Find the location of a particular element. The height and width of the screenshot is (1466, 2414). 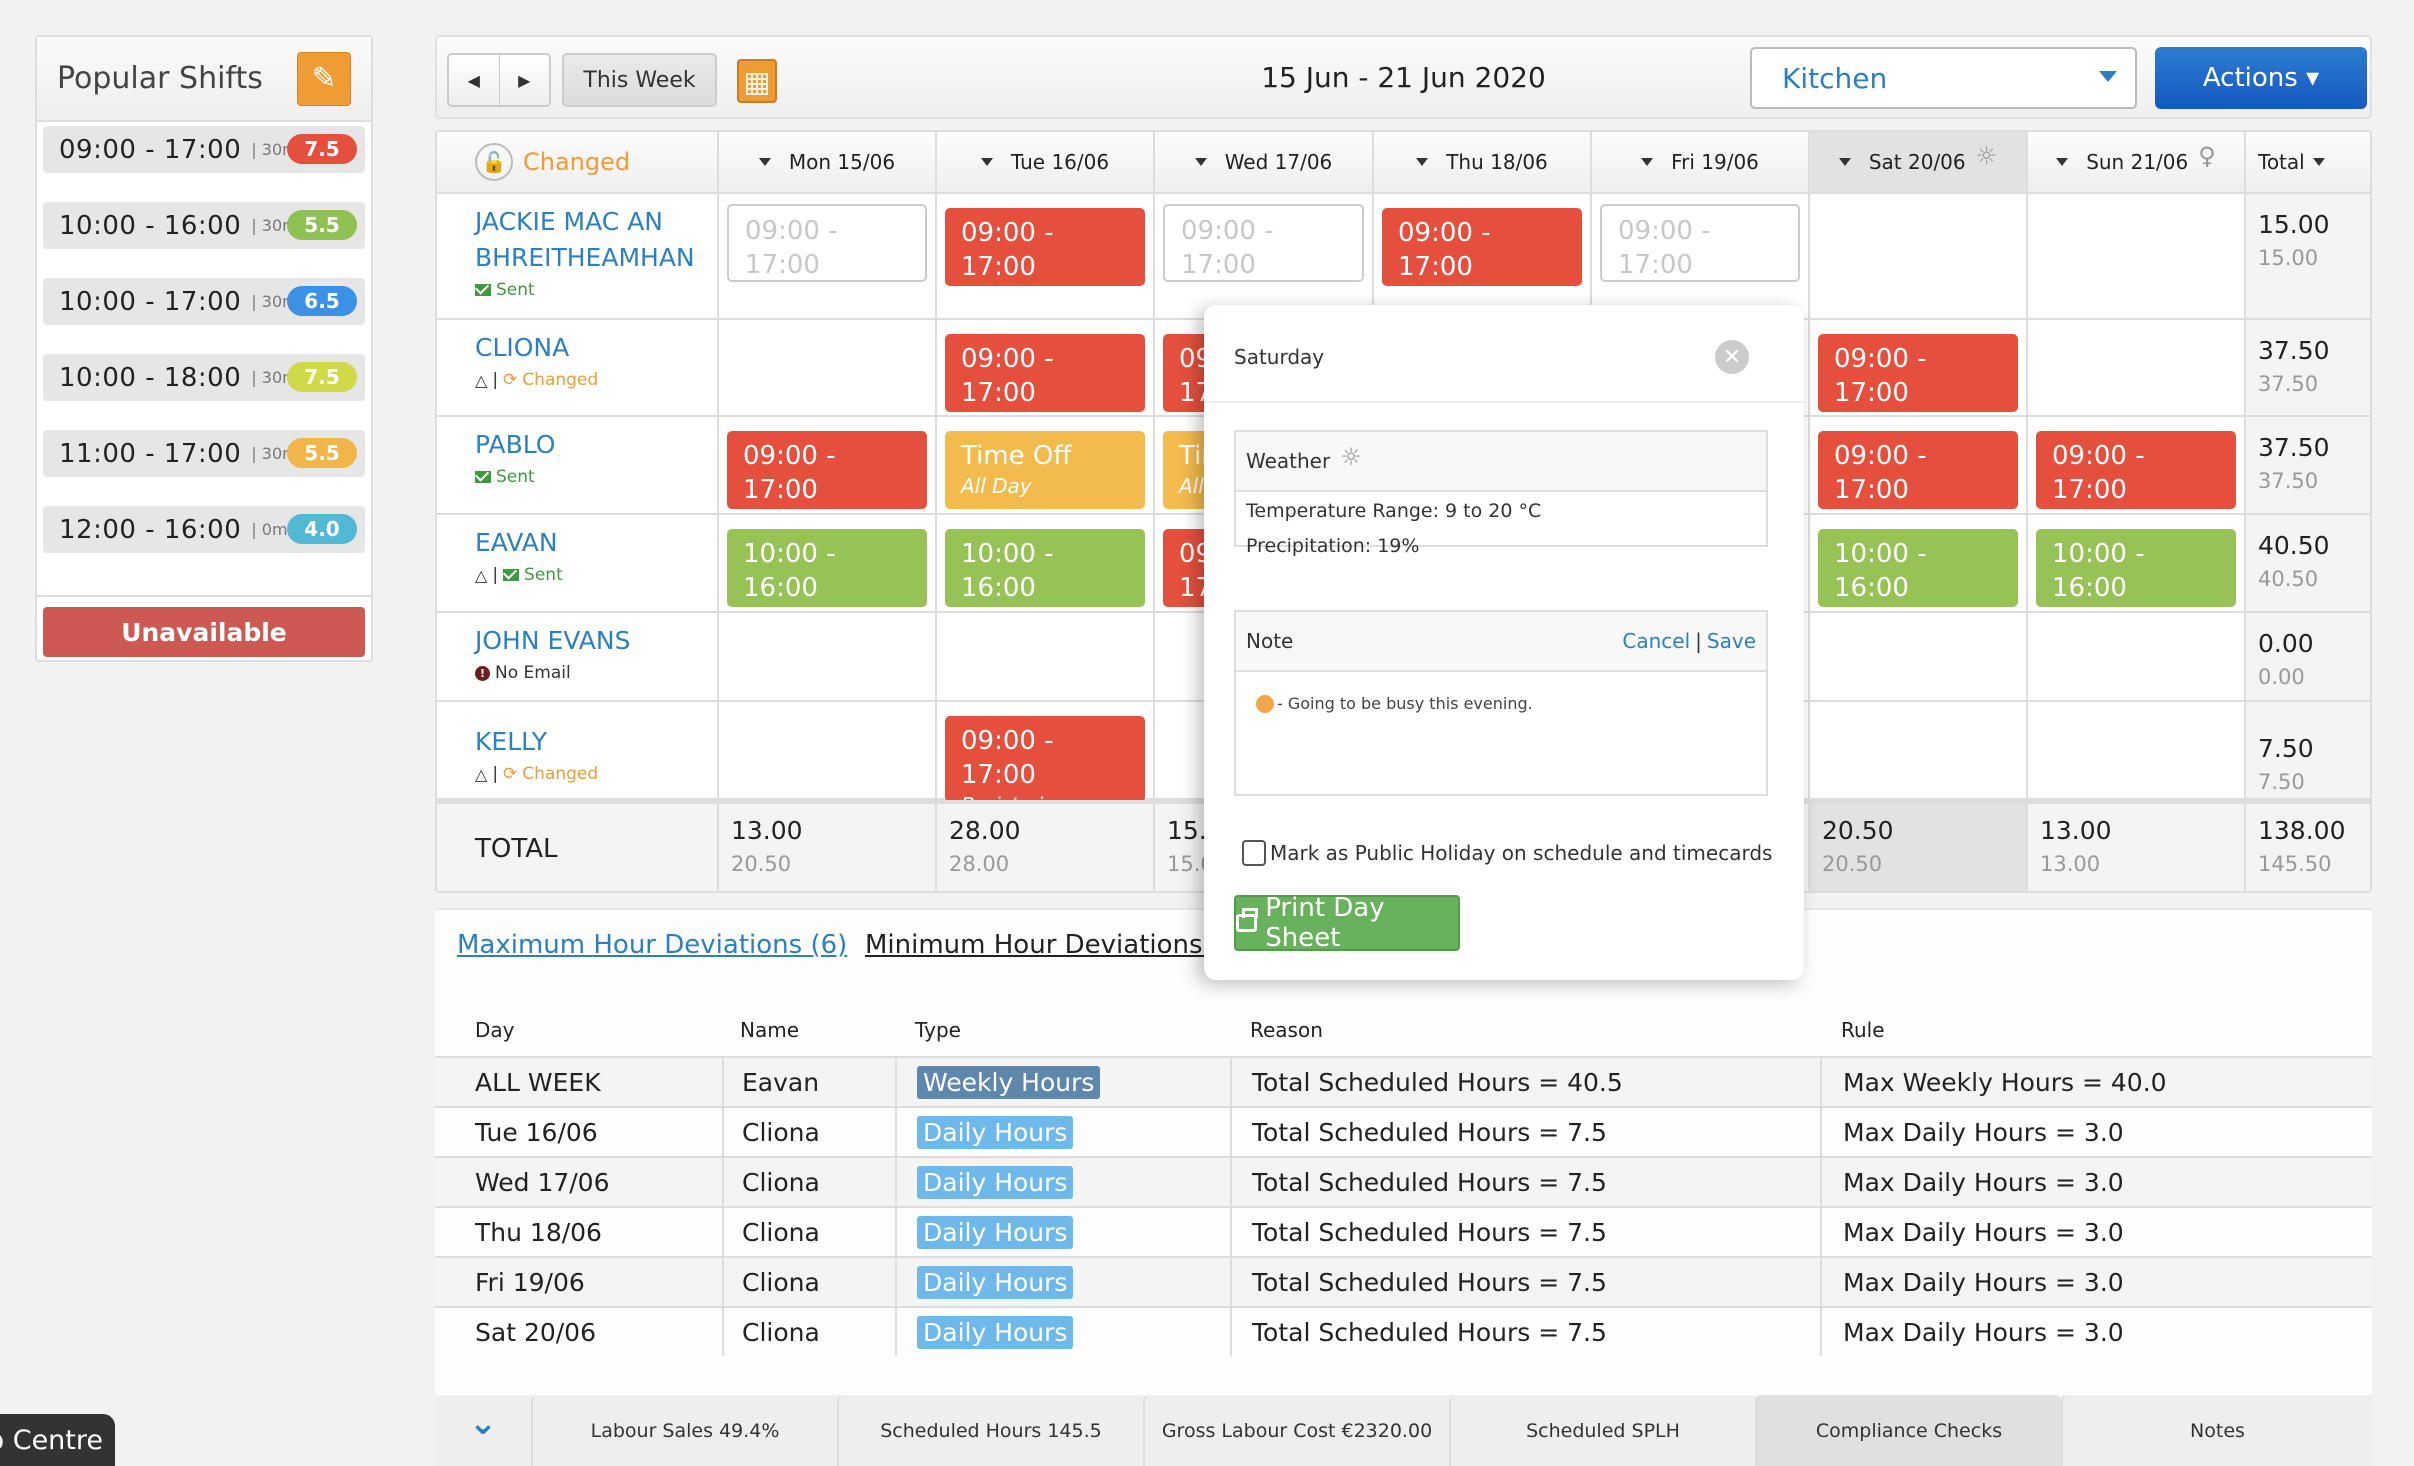

edit-popular-shifts-button: ✎ is located at coordinates (324, 78).